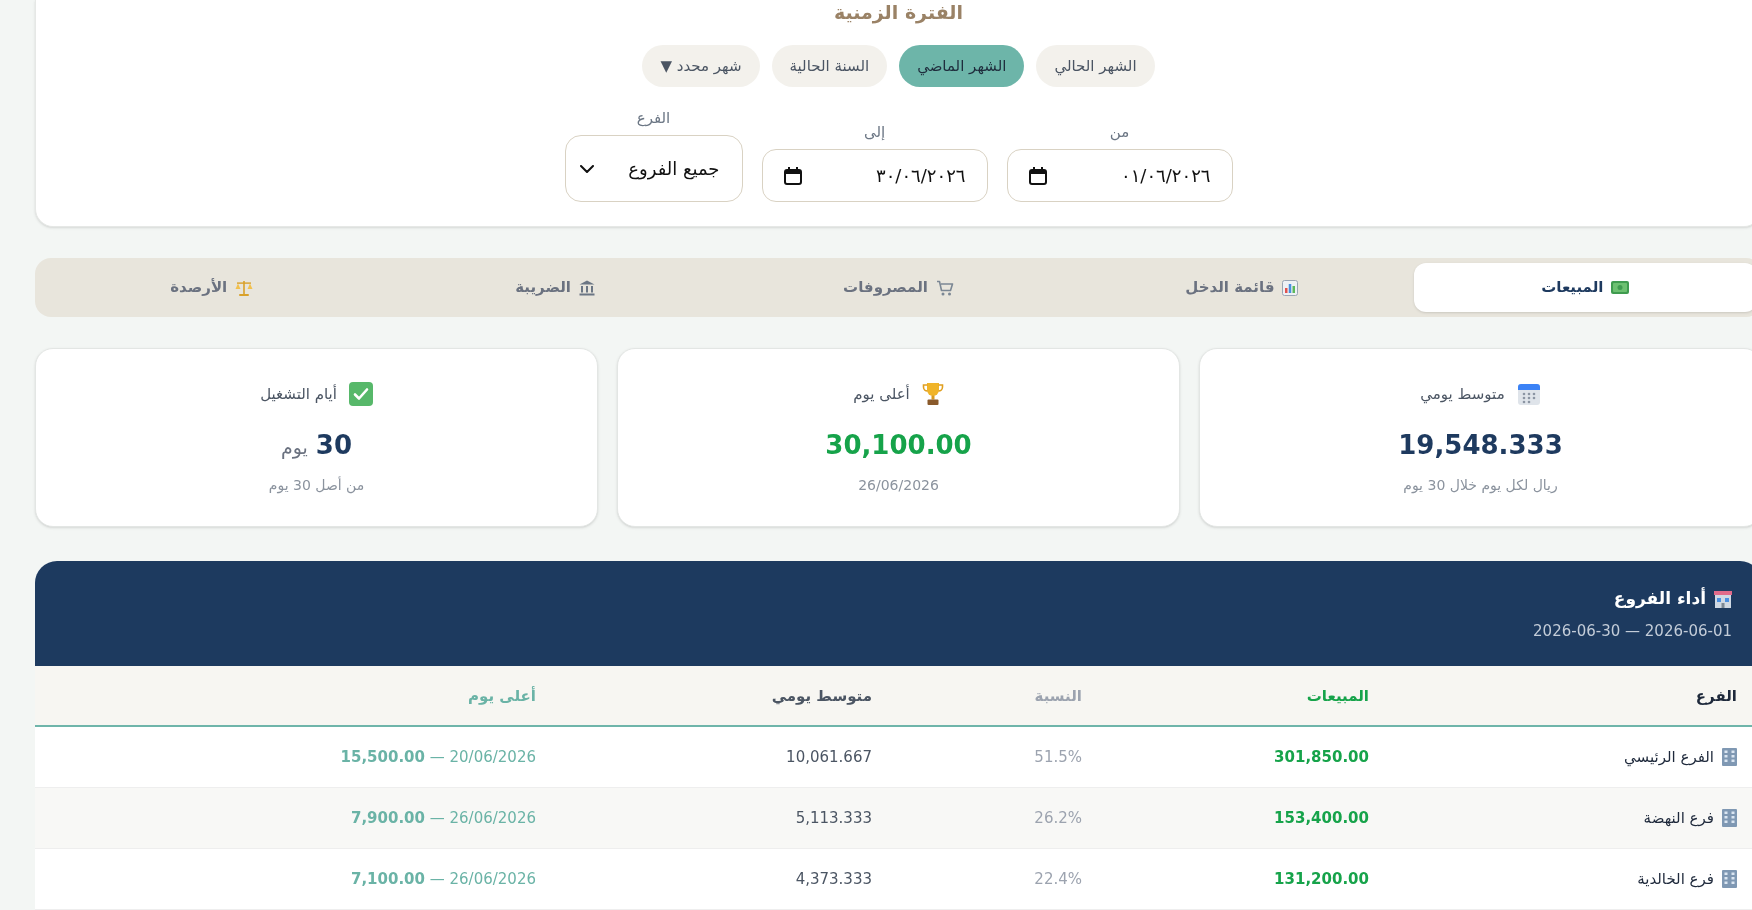 The image size is (1752, 910). What do you see at coordinates (944, 287) in the screenshot?
I see `cart-icon` at bounding box center [944, 287].